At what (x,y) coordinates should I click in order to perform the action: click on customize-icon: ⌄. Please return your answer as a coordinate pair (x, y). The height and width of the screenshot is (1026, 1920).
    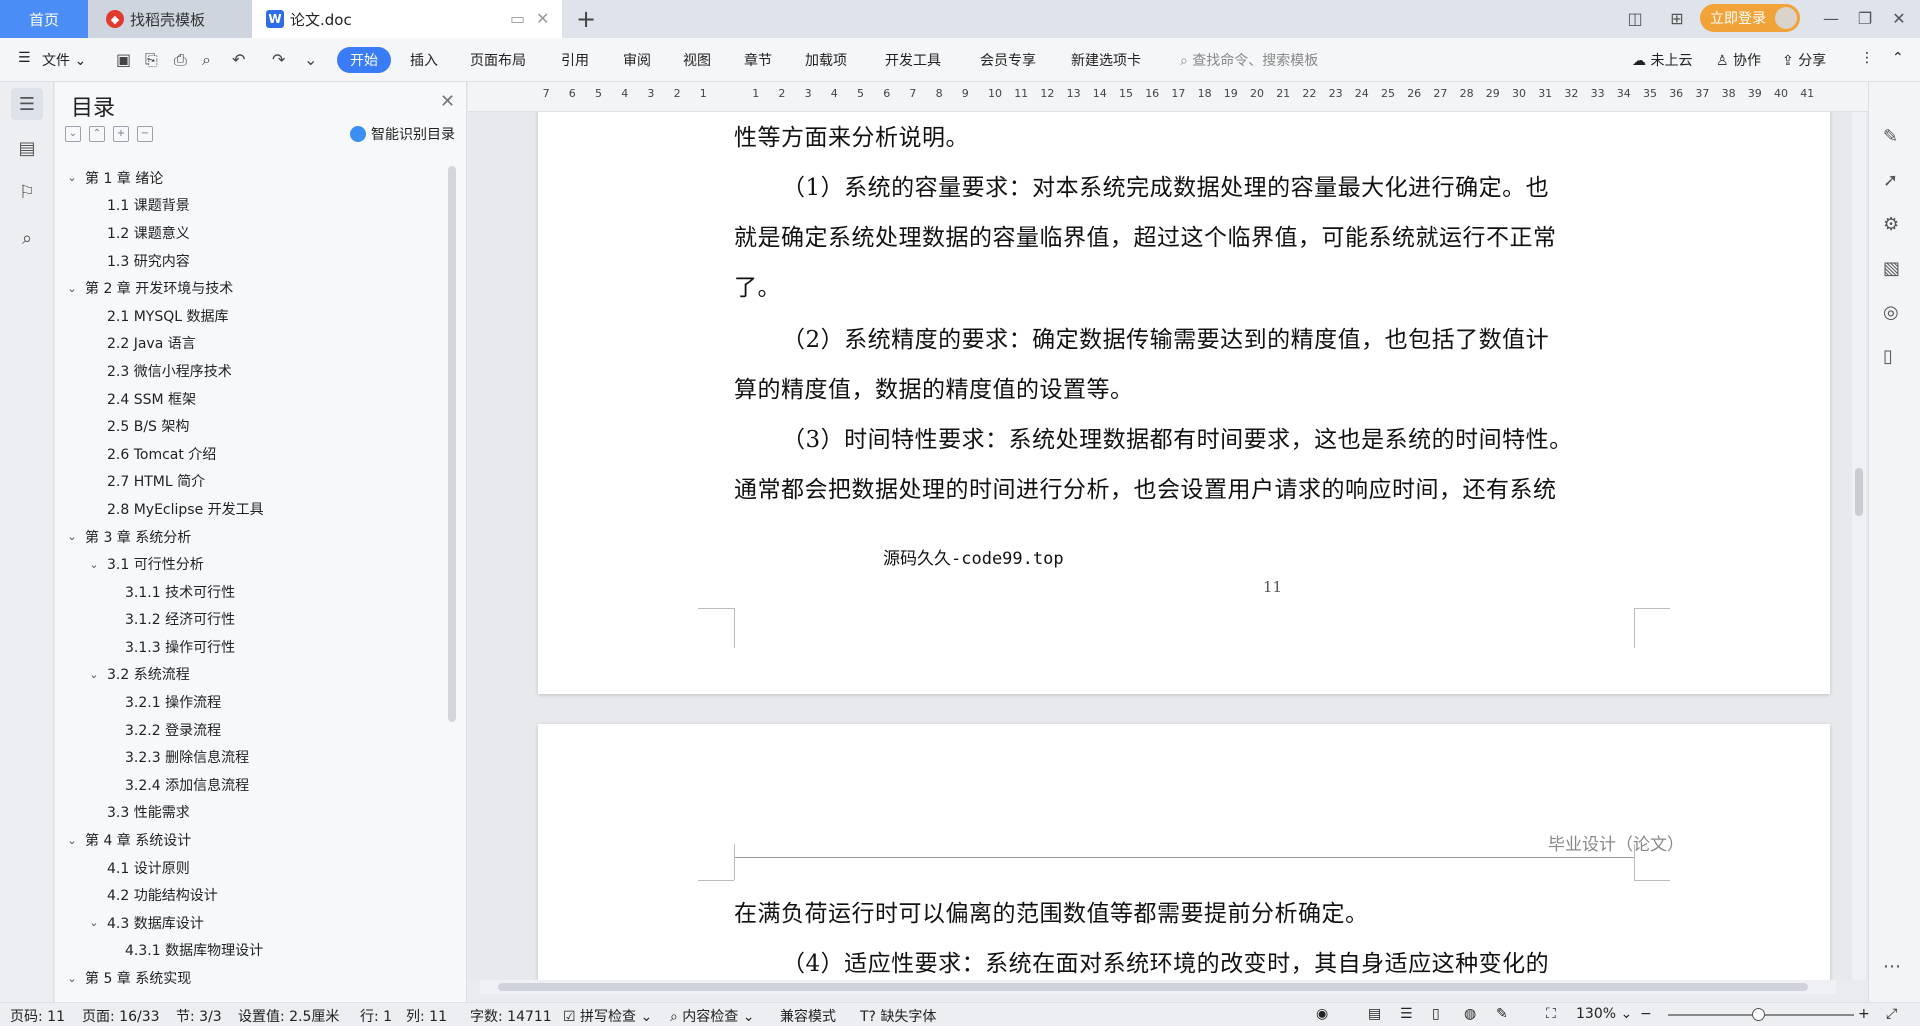
    Looking at the image, I should click on (310, 59).